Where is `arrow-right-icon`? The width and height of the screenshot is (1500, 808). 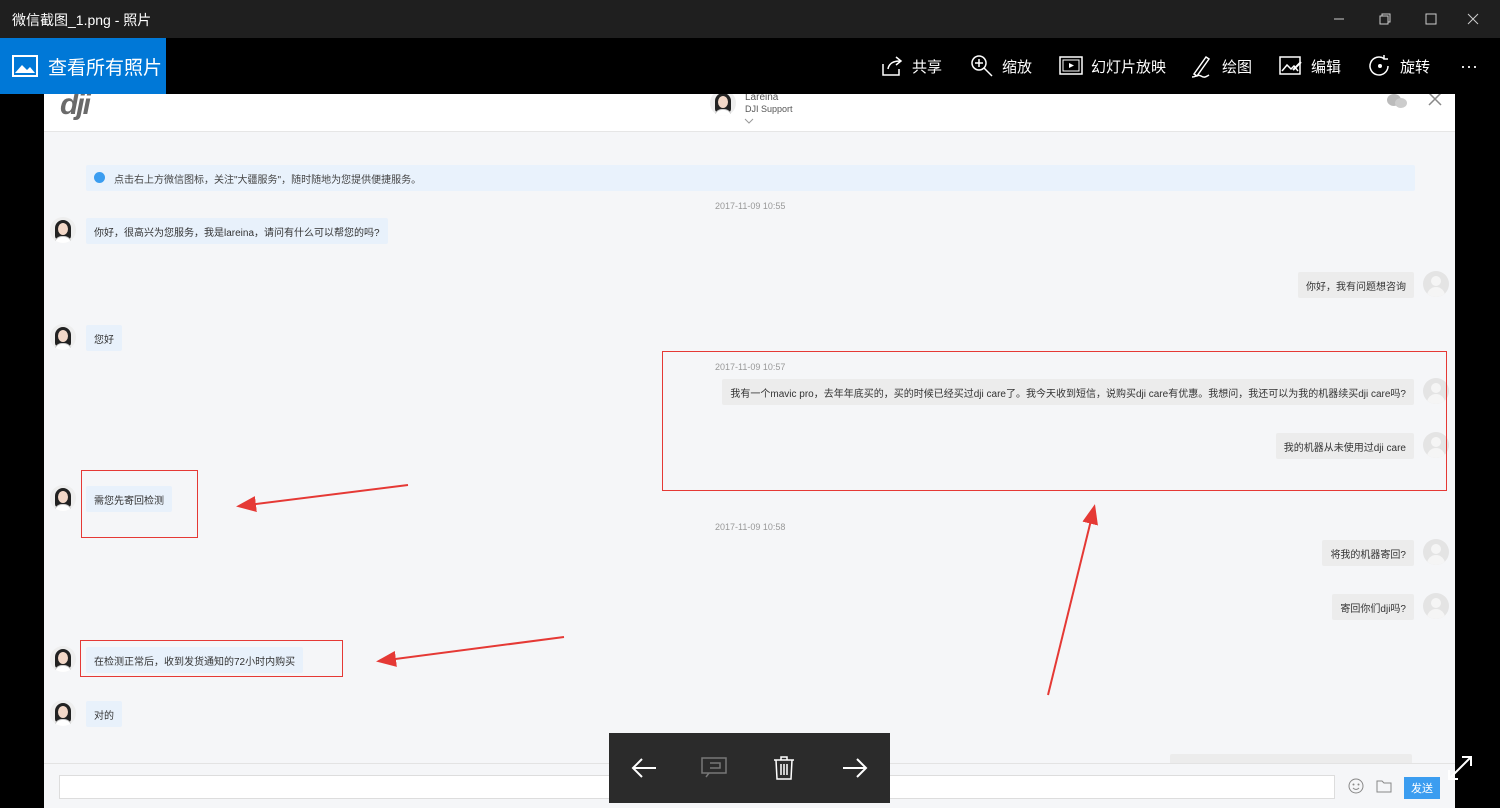
arrow-right-icon is located at coordinates (855, 768).